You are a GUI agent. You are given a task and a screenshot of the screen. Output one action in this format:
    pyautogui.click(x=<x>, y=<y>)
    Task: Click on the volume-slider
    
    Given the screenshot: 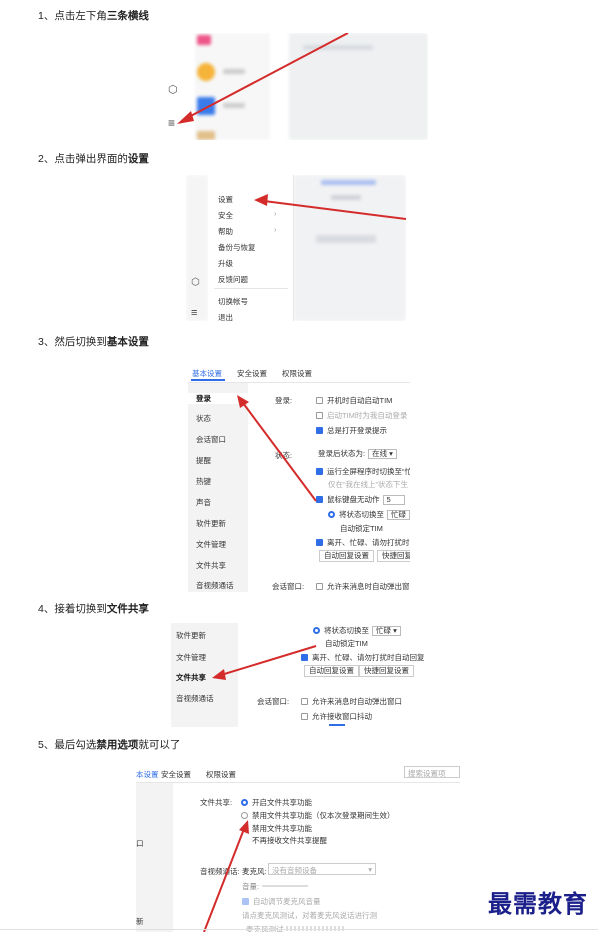 What is the action you would take?
    pyautogui.click(x=285, y=886)
    